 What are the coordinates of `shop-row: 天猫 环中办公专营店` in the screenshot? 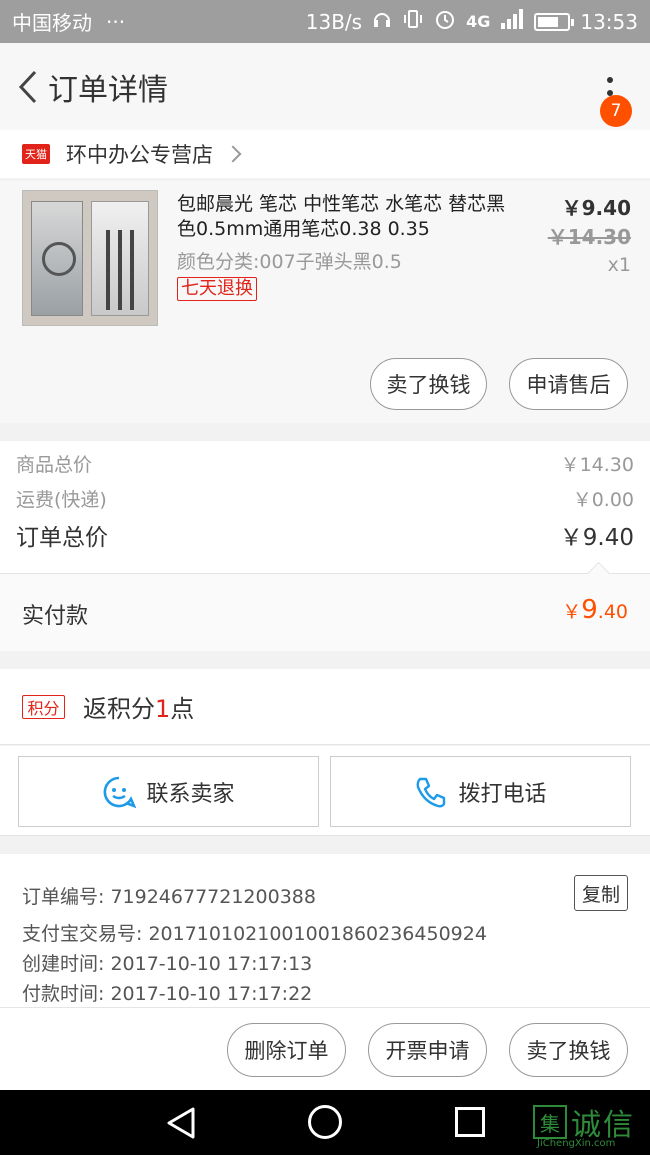 It's located at (325, 154).